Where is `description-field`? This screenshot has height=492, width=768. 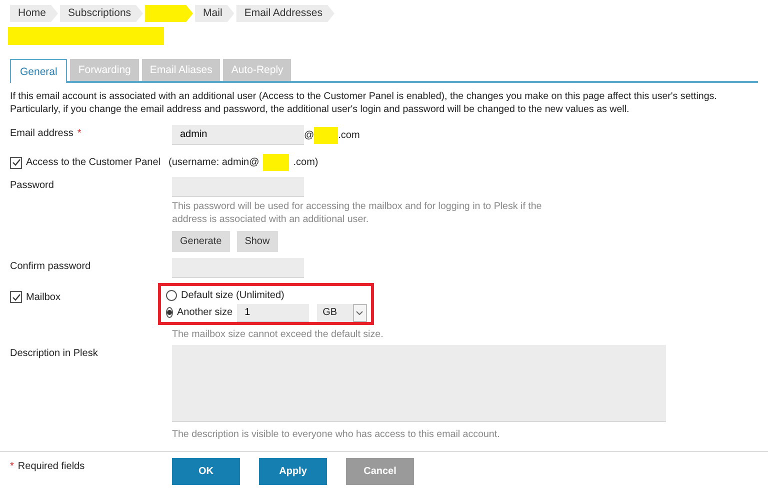
description-field is located at coordinates (419, 383).